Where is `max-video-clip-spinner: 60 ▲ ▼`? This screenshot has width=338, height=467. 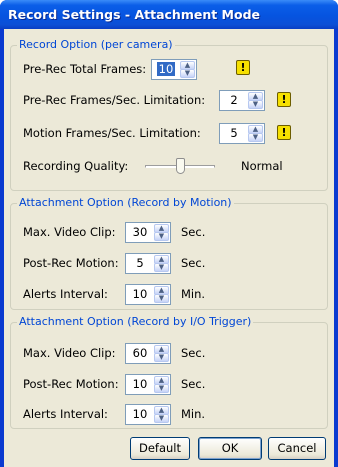
max-video-clip-spinner: 60 ▲ ▼ is located at coordinates (148, 353).